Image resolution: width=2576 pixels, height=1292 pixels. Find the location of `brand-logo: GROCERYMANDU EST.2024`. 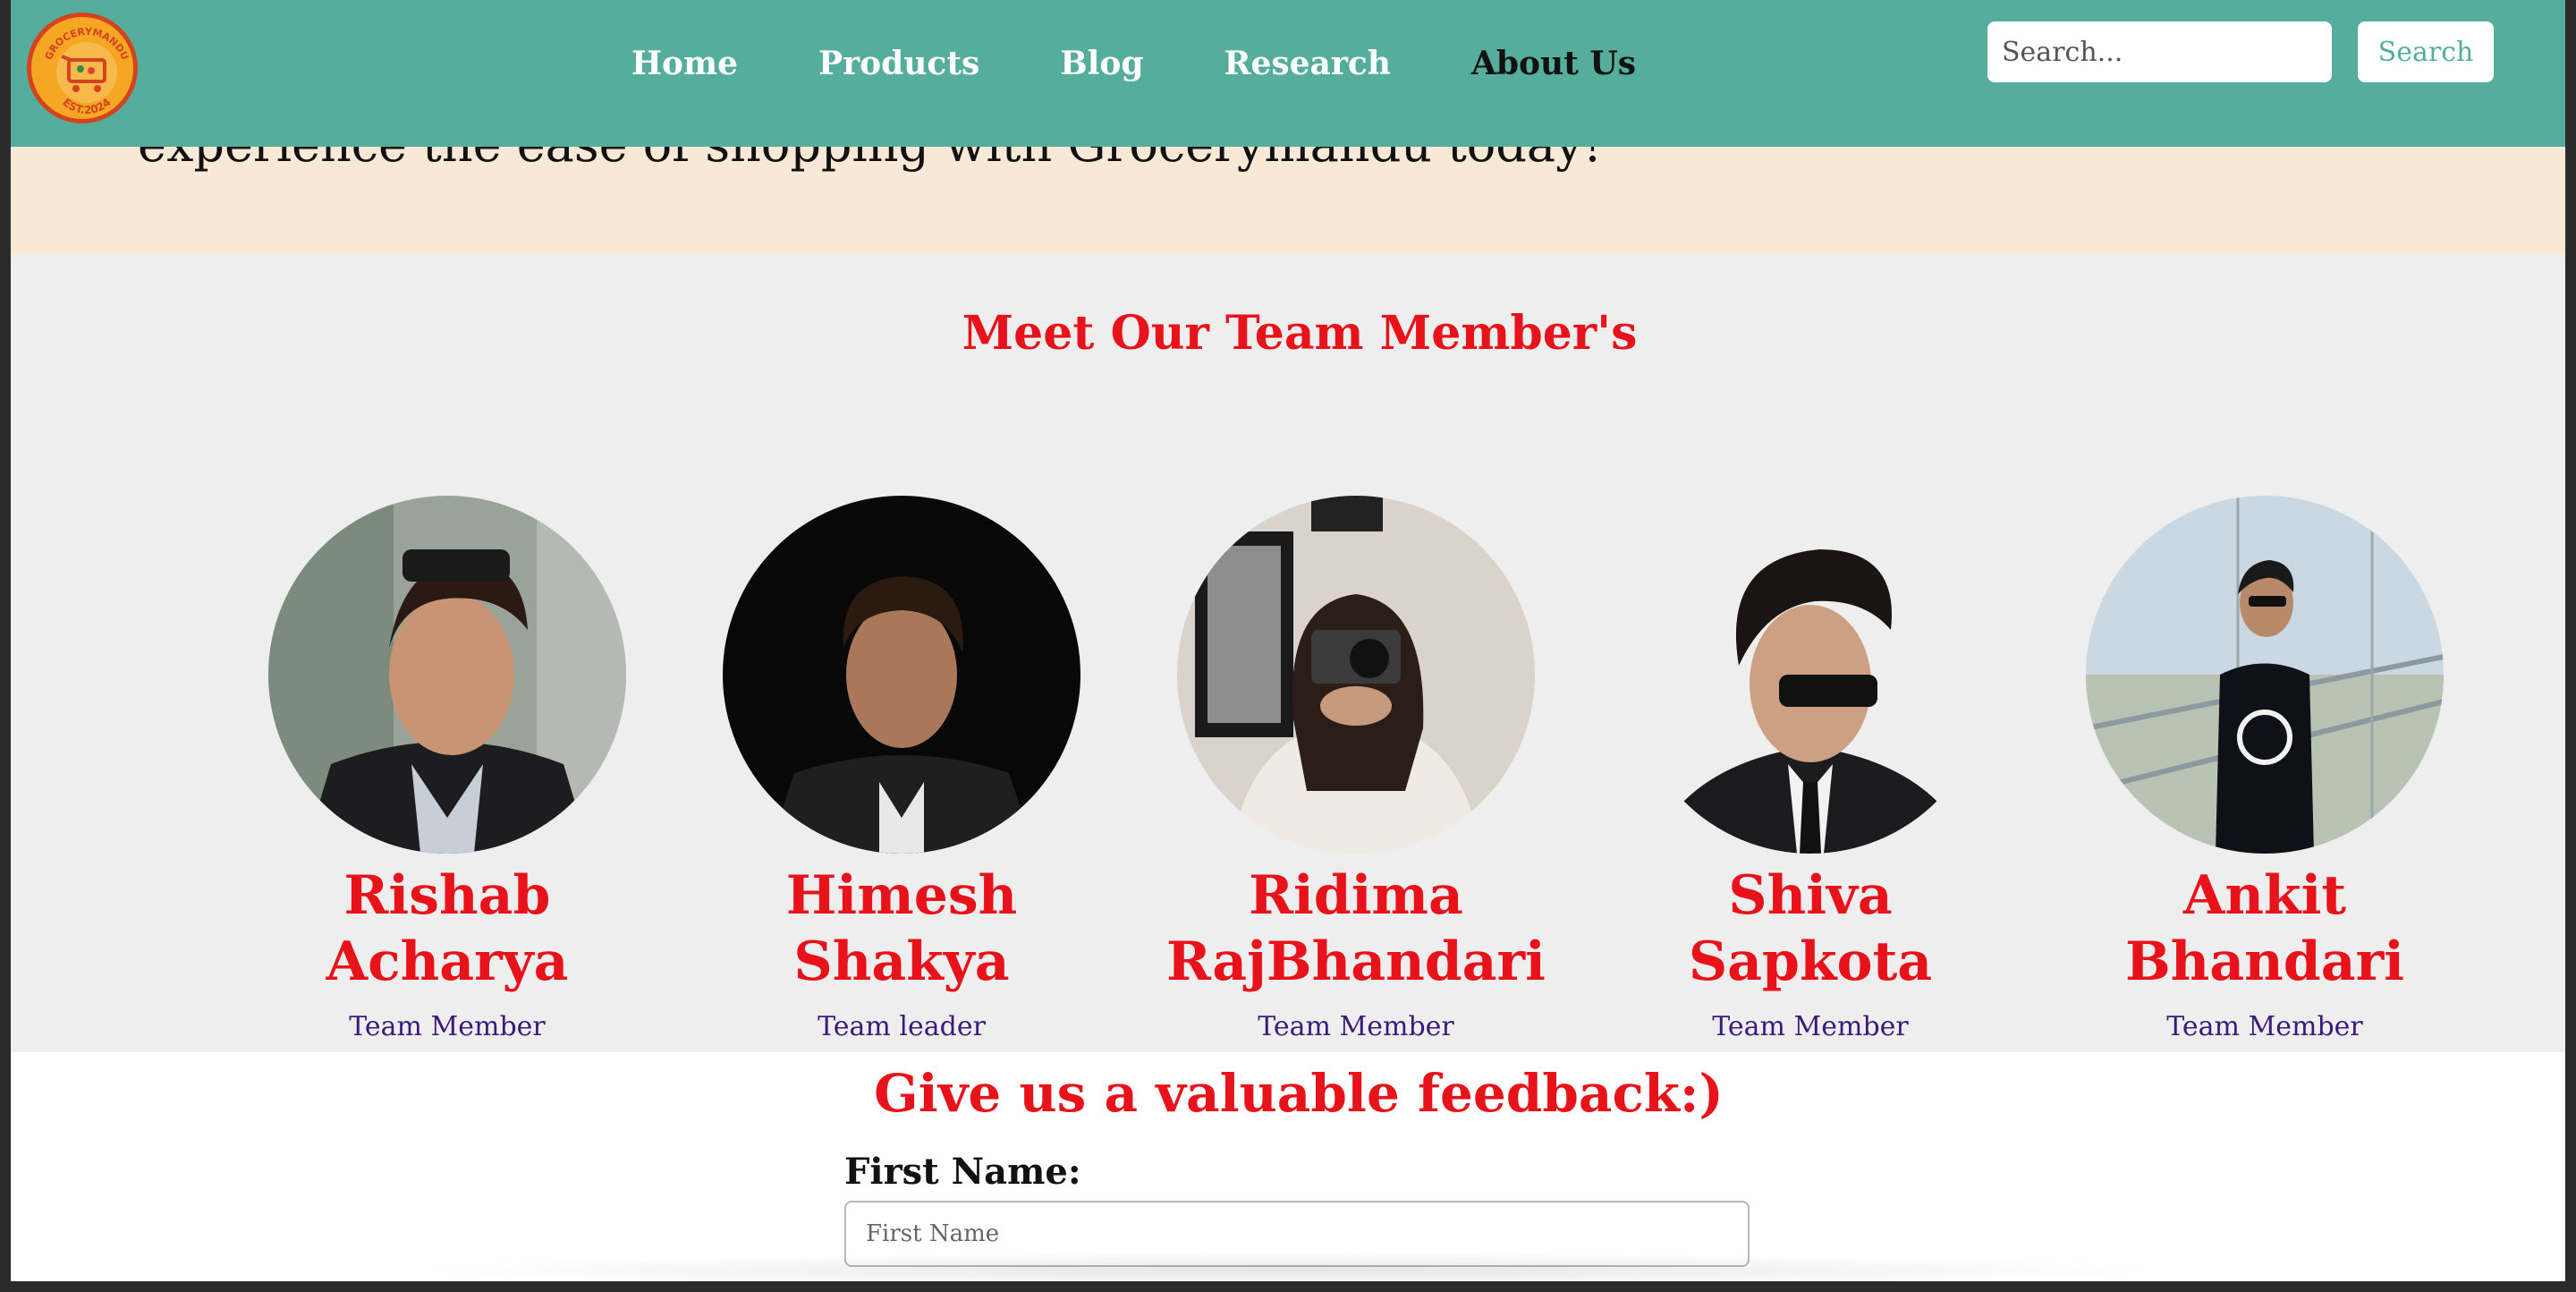

brand-logo: GROCERYMANDU EST.2024 is located at coordinates (82, 68).